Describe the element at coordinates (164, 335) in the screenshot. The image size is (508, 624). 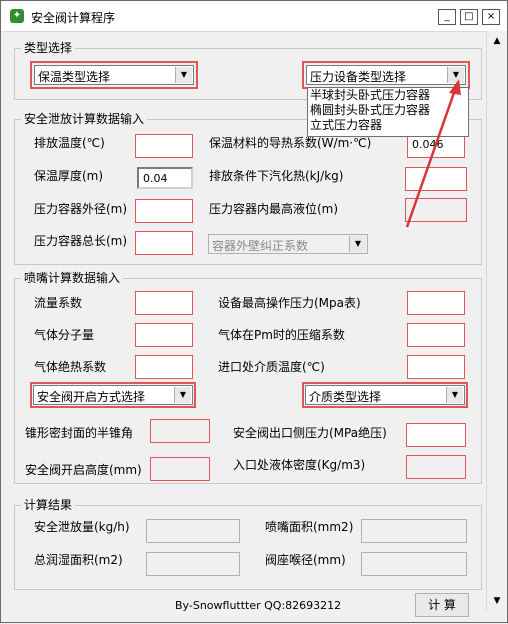
I see `molecular-weight-input` at that location.